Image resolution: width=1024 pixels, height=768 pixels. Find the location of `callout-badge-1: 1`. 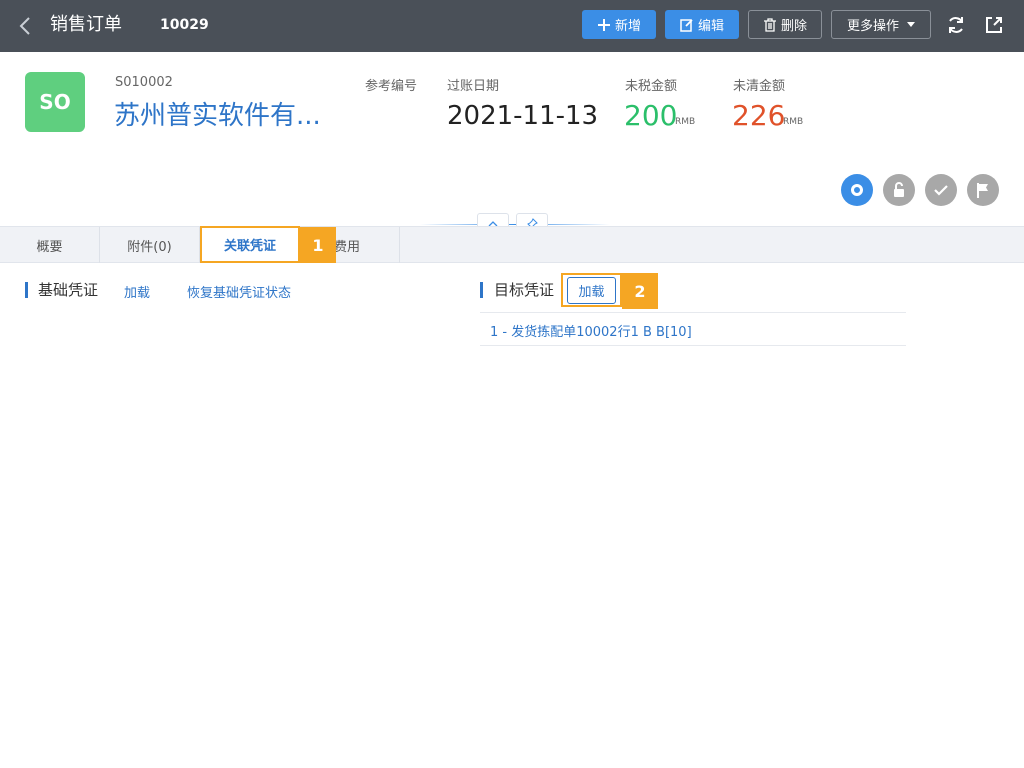

callout-badge-1: 1 is located at coordinates (318, 245).